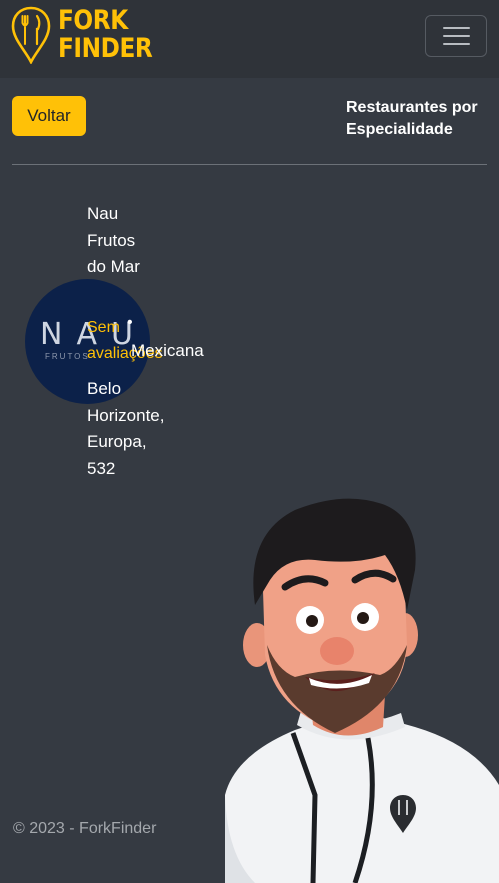 The width and height of the screenshot is (499, 883). Describe the element at coordinates (93, 20) in the screenshot. I see `brand-name-line1: FORK` at that location.